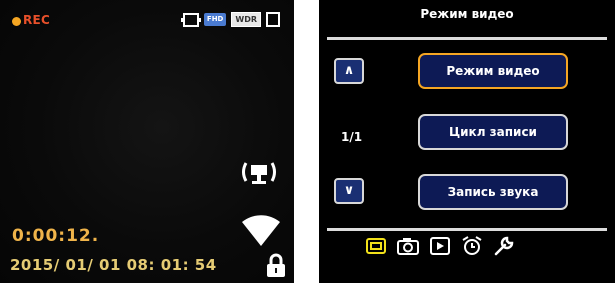  I want to click on bottom-divider, so click(467, 229).